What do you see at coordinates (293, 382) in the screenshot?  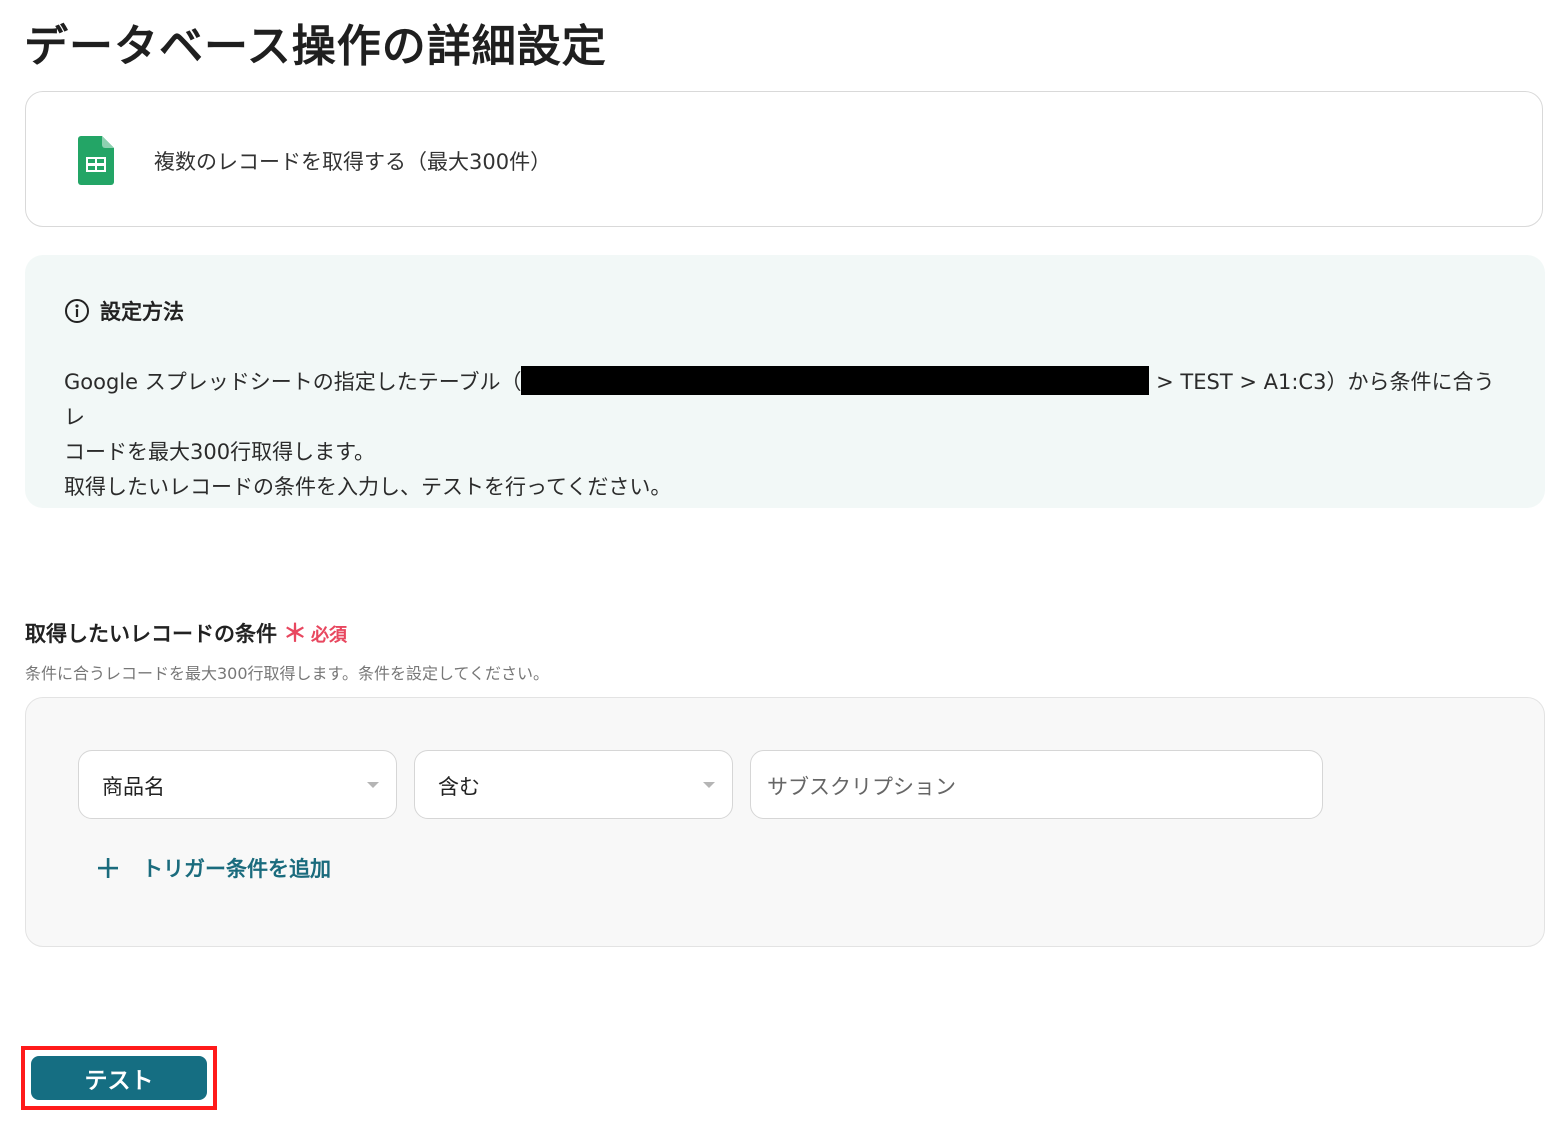 I see `info-line1-prefix: Google スプレッドシートの指定したテーブル（` at bounding box center [293, 382].